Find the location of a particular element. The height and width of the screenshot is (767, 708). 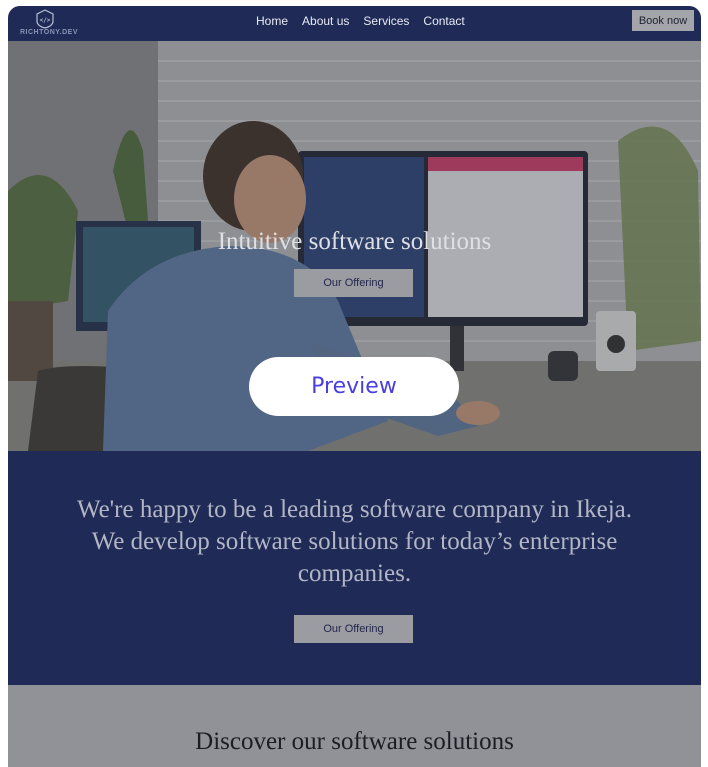

nav-links: Home About us Services Contact is located at coordinates (360, 21).